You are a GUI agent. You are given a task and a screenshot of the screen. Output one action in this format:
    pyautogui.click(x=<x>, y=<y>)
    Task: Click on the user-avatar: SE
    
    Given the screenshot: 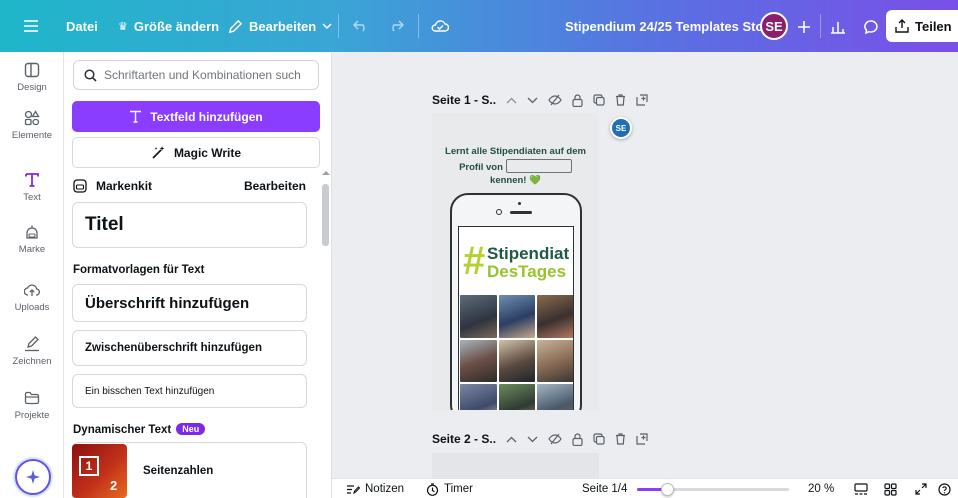 What is the action you would take?
    pyautogui.click(x=774, y=26)
    